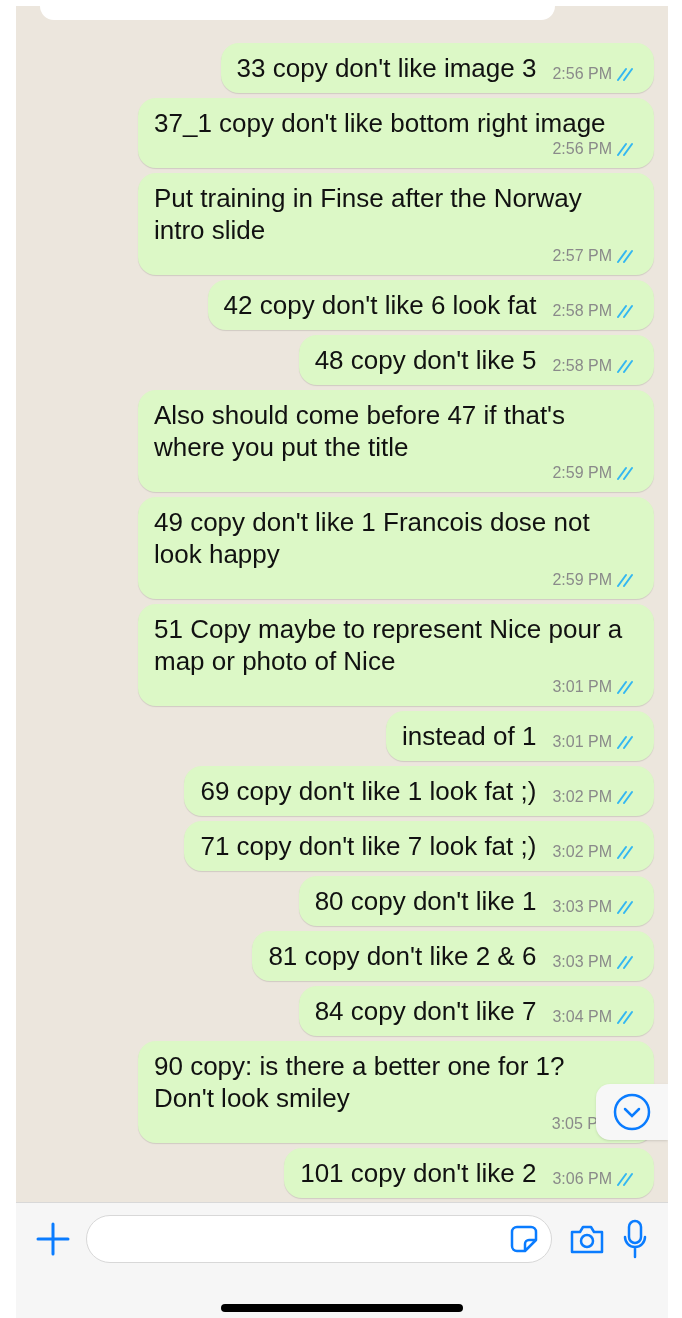  Describe the element at coordinates (418, 1173) in the screenshot. I see `message-text: 101 copy don't like 2` at that location.